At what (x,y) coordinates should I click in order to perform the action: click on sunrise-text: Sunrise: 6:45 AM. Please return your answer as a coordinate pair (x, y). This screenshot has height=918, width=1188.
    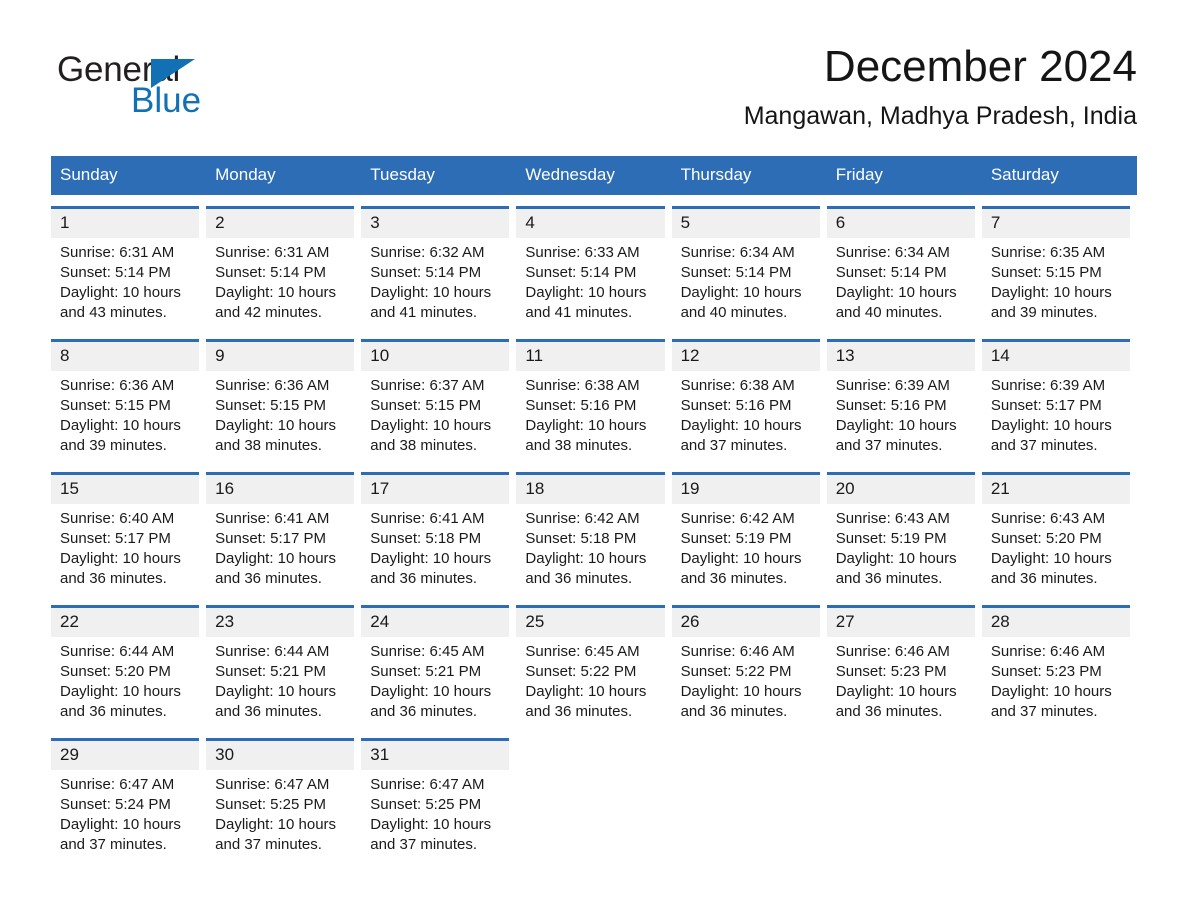
    Looking at the image, I should click on (582, 651).